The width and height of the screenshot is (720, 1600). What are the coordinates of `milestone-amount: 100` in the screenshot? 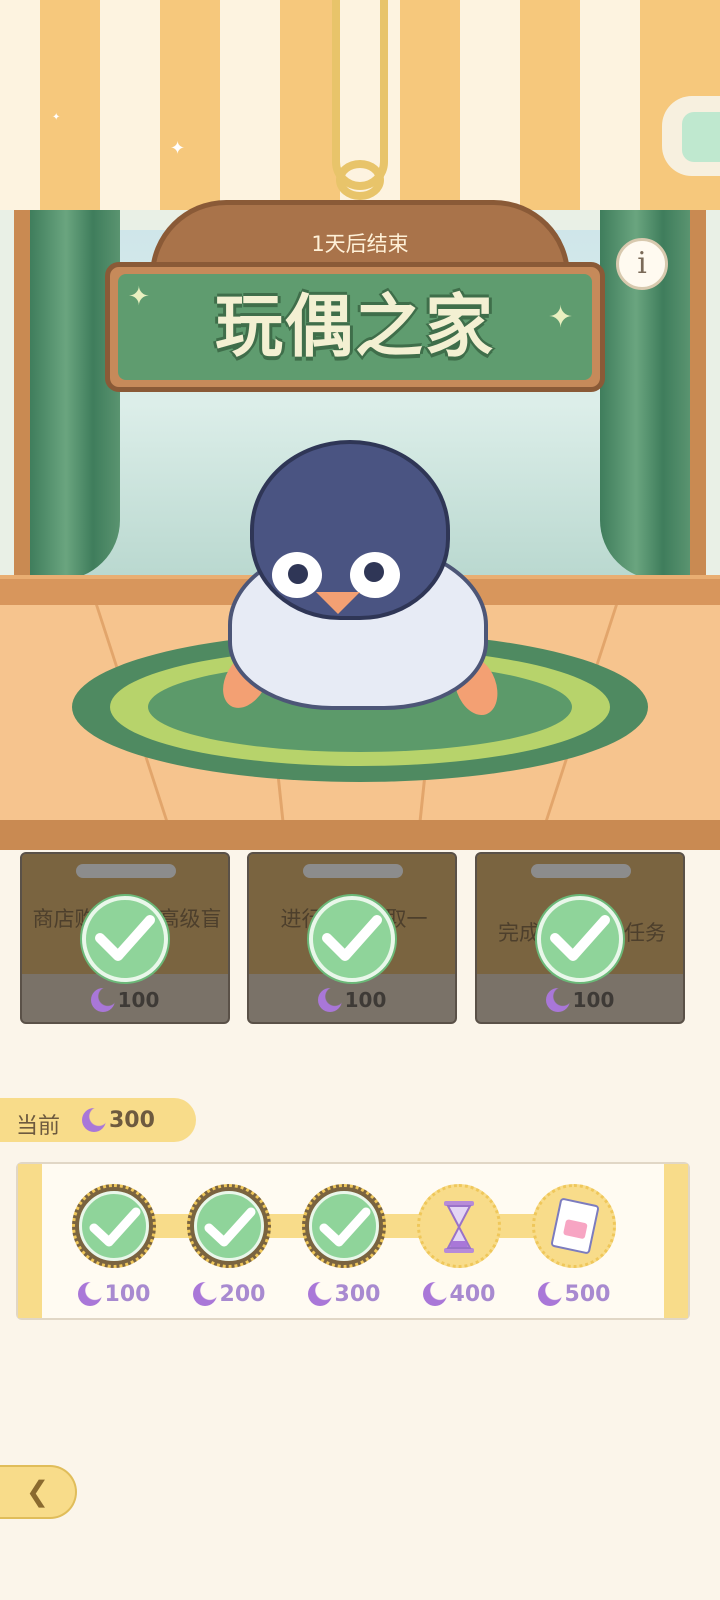 It's located at (114, 1294).